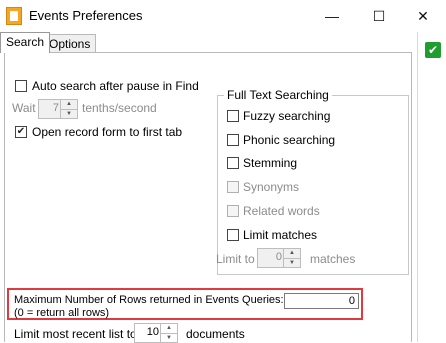  I want to click on open-record-label: Open record form to first tab, so click(107, 132).